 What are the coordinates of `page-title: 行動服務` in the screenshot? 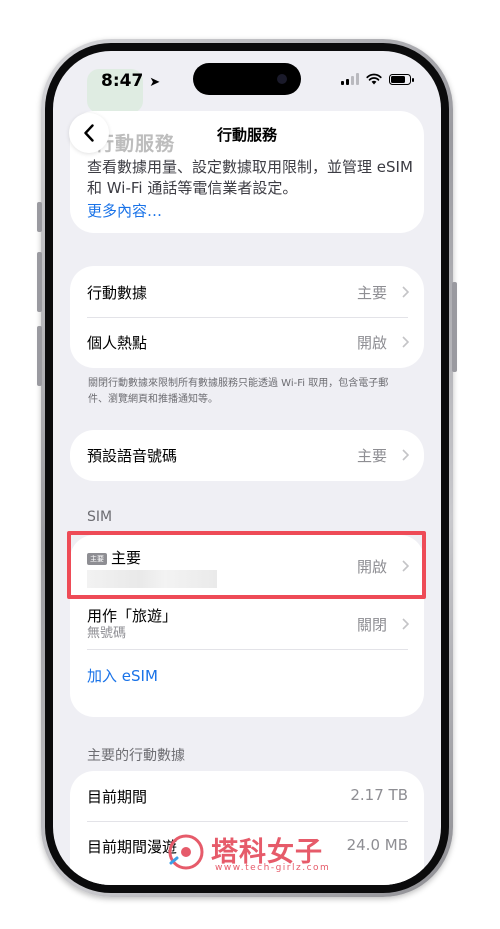 It's located at (246, 135).